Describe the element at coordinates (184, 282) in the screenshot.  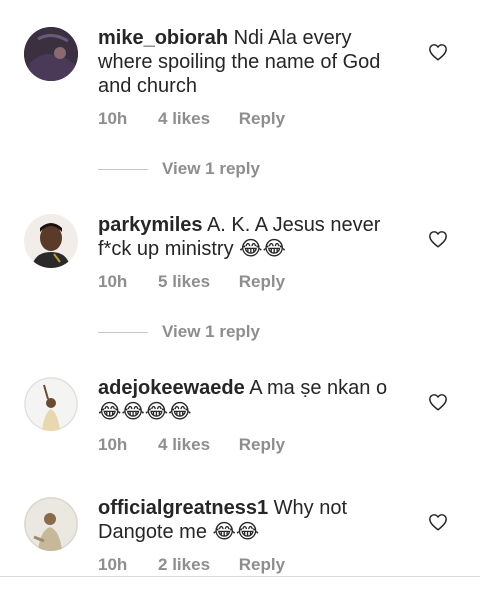
I see `comment-likes: 5 likes` at that location.